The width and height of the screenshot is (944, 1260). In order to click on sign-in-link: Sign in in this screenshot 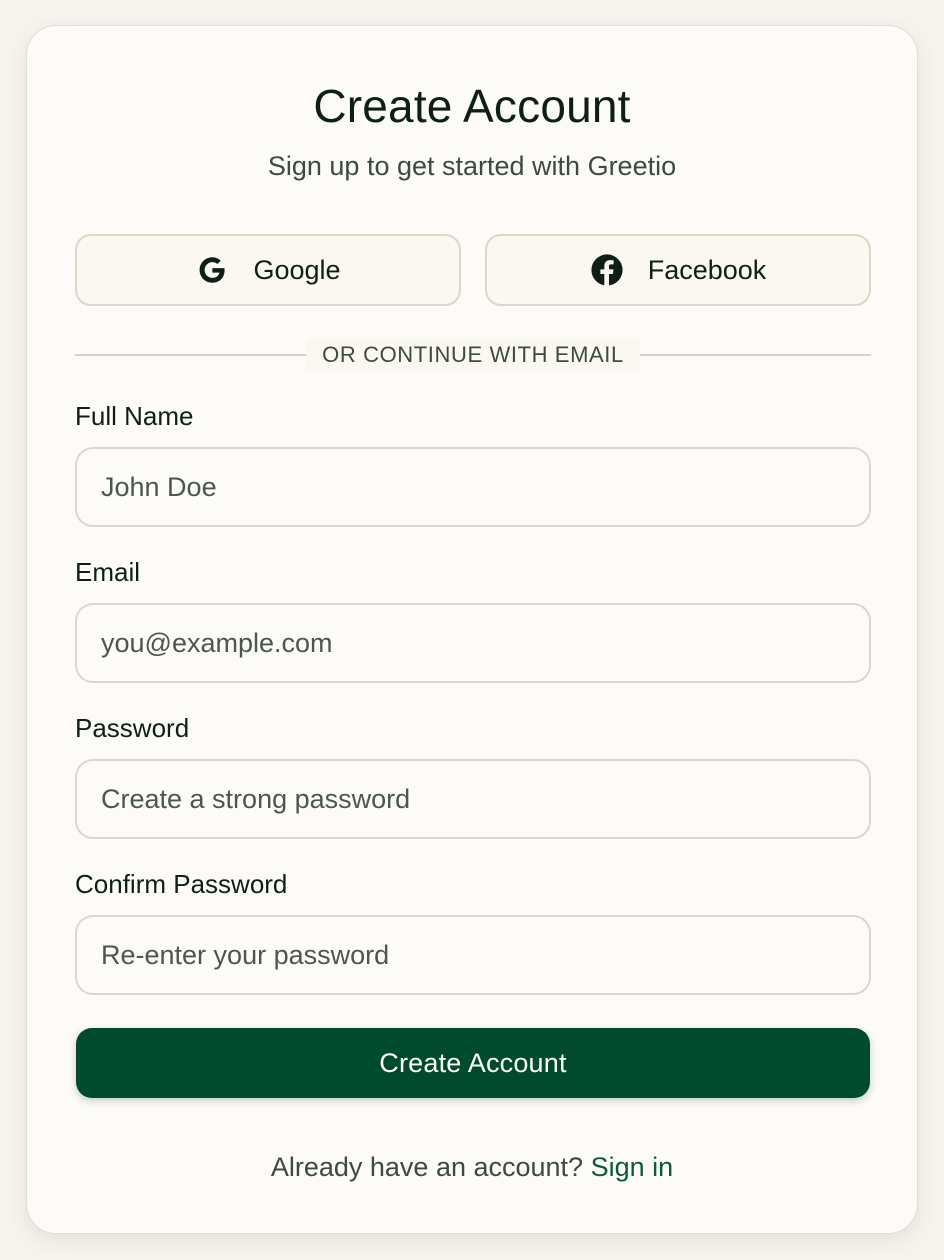, I will do `click(632, 1167)`.